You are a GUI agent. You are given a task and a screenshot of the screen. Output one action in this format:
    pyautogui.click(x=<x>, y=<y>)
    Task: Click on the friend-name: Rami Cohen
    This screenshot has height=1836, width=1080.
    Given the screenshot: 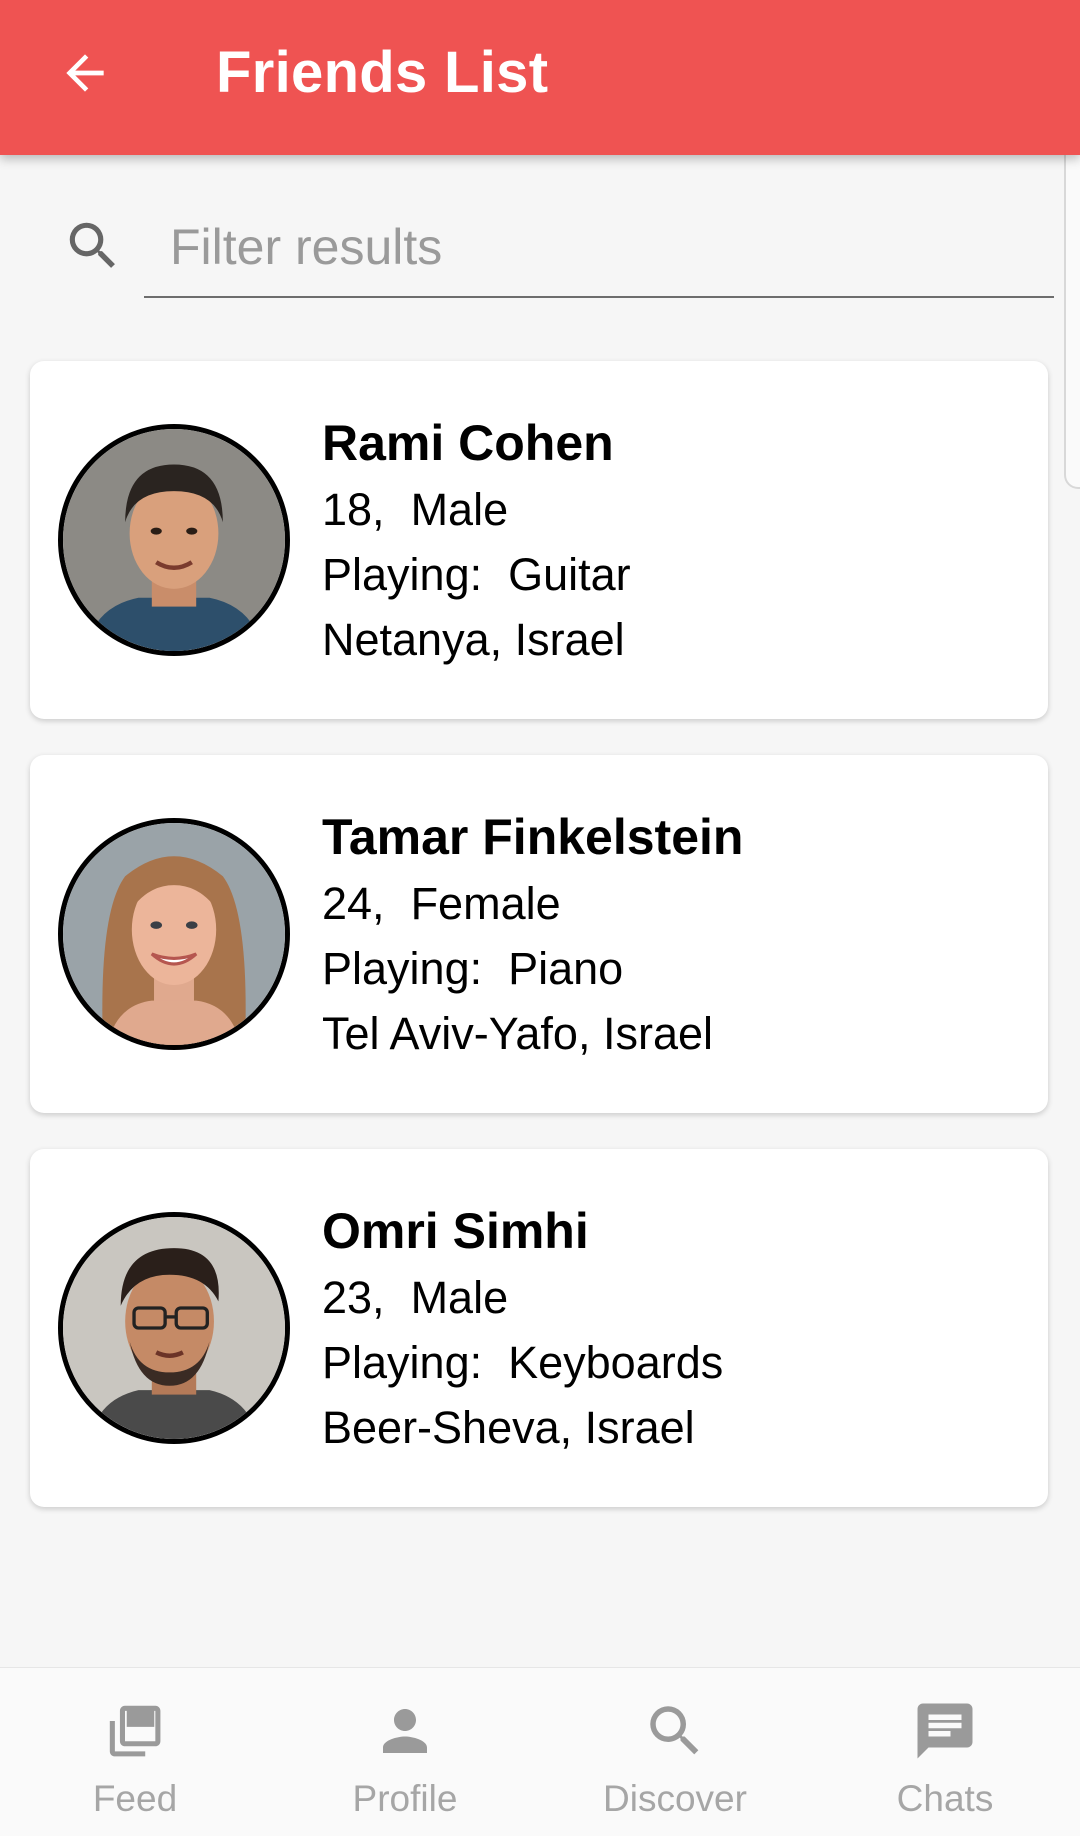 What is the action you would take?
    pyautogui.click(x=468, y=443)
    